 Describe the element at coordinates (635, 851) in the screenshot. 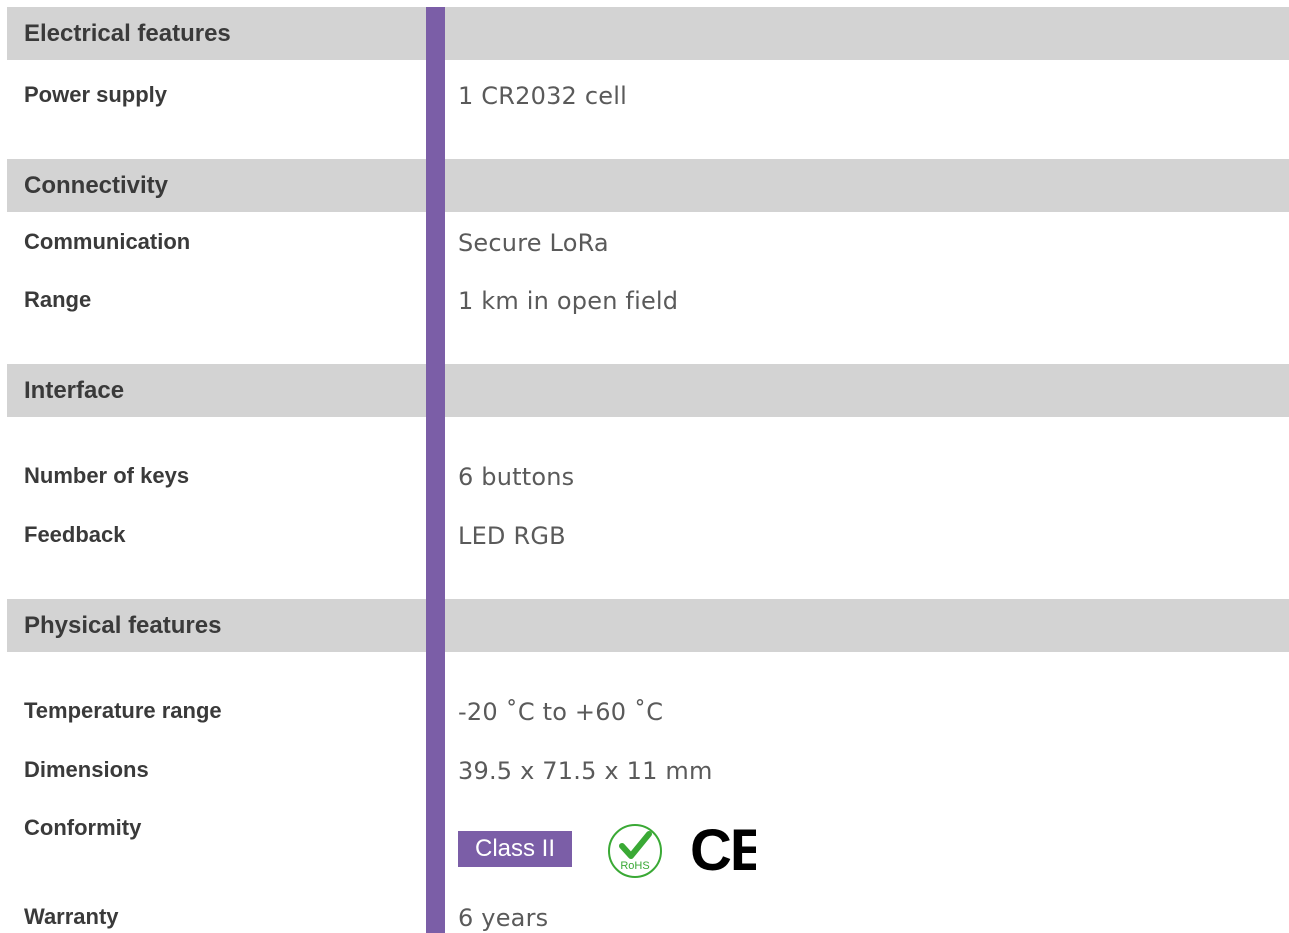

I see `rohs-icon: RoHS` at that location.